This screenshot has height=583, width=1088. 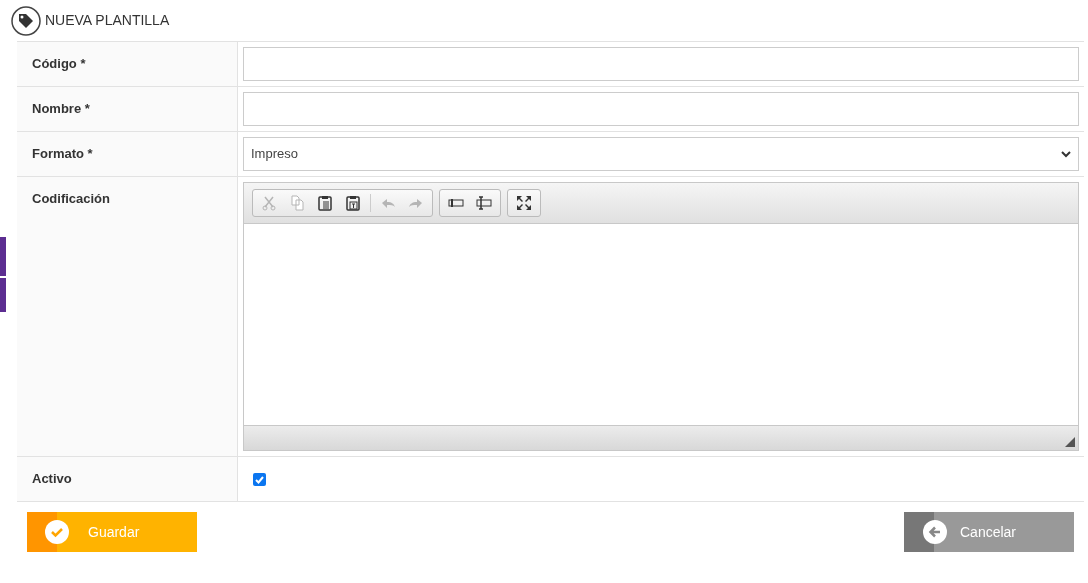 I want to click on cancel-button: Cancelar, so click(x=989, y=532).